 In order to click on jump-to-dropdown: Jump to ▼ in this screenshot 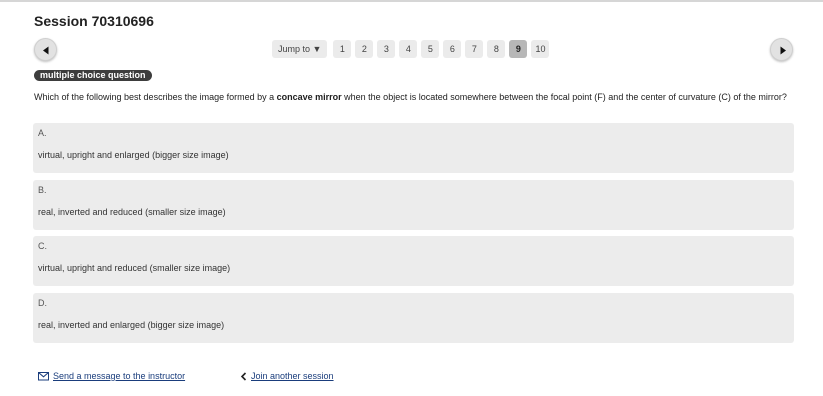, I will do `click(300, 49)`.